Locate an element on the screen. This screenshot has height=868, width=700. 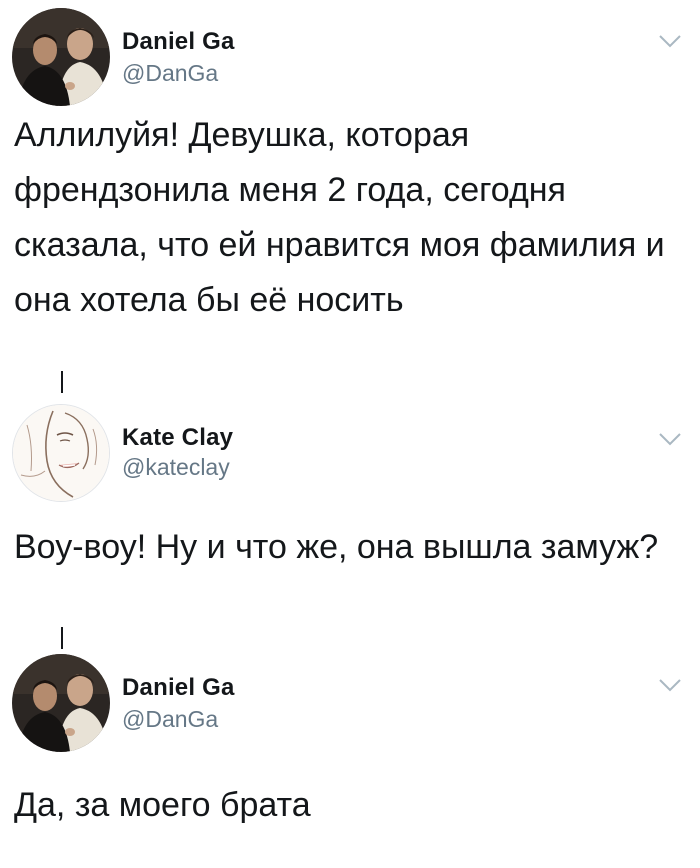
tweet-text: Да, за моего брата is located at coordinates (162, 805).